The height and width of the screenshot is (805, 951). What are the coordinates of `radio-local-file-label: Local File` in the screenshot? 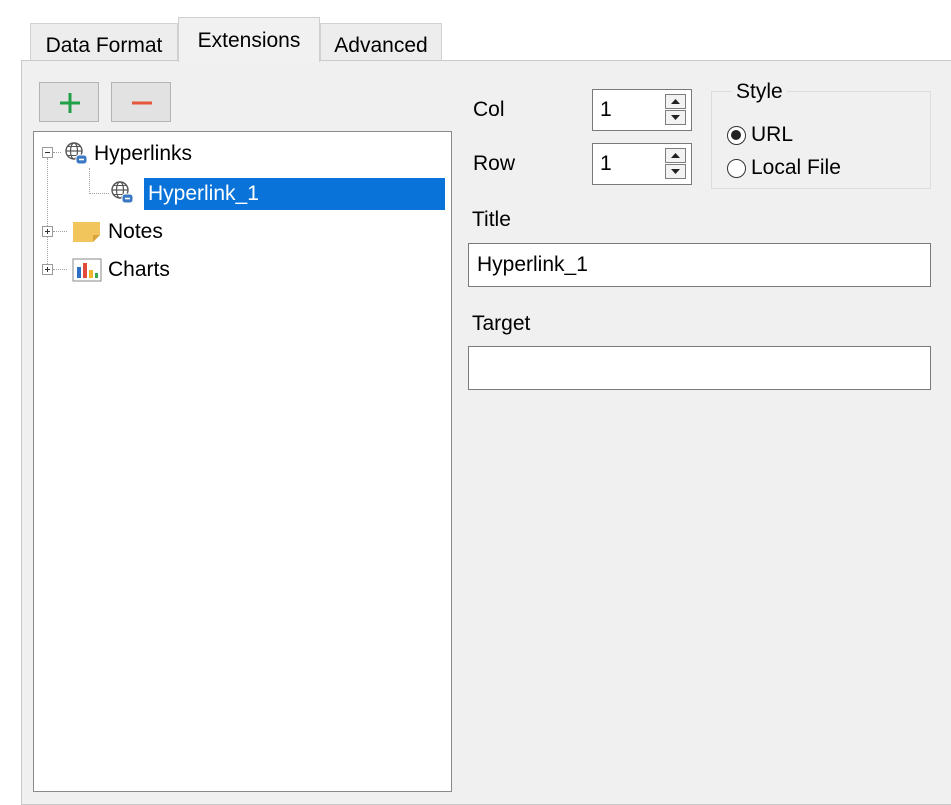 It's located at (796, 167).